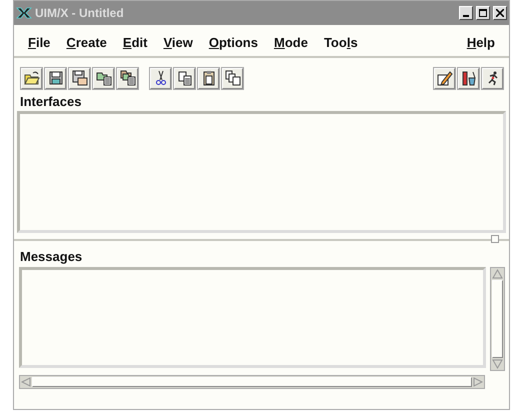 This screenshot has width=511, height=412. I want to click on folders-document-icon, so click(128, 78).